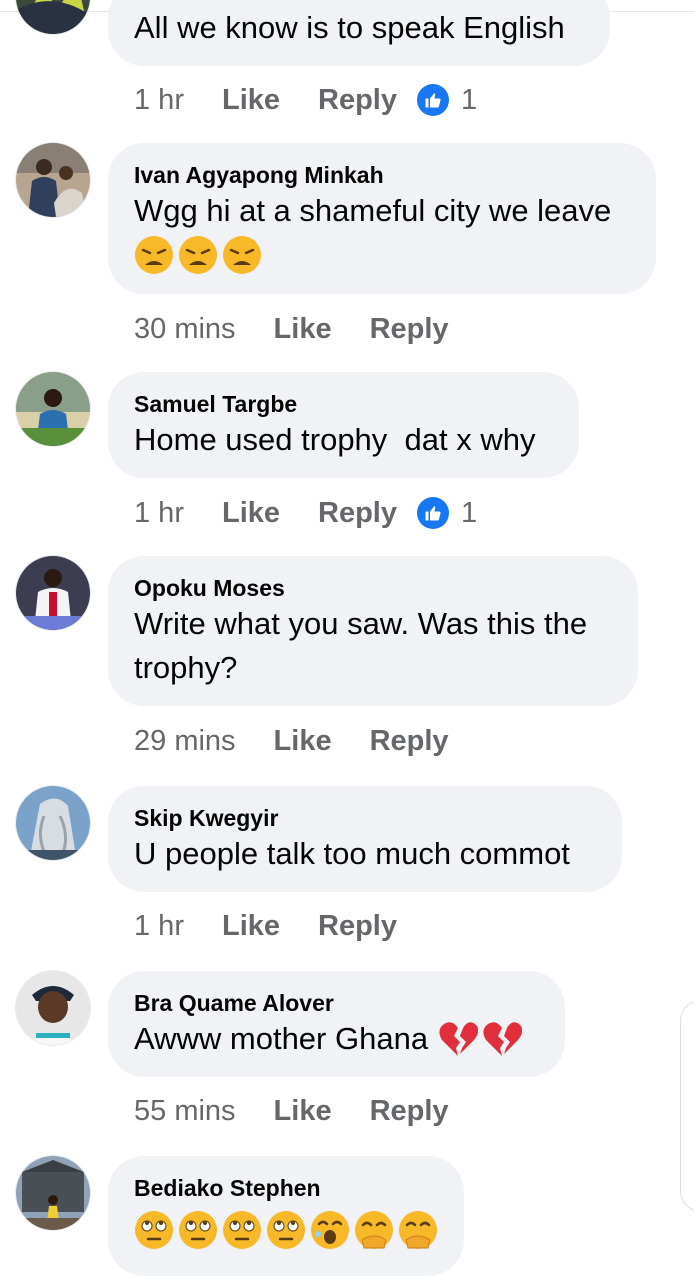 Image resolution: width=694 pixels, height=1276 pixels. I want to click on comment-author: Bra Quame Alover, so click(336, 1003).